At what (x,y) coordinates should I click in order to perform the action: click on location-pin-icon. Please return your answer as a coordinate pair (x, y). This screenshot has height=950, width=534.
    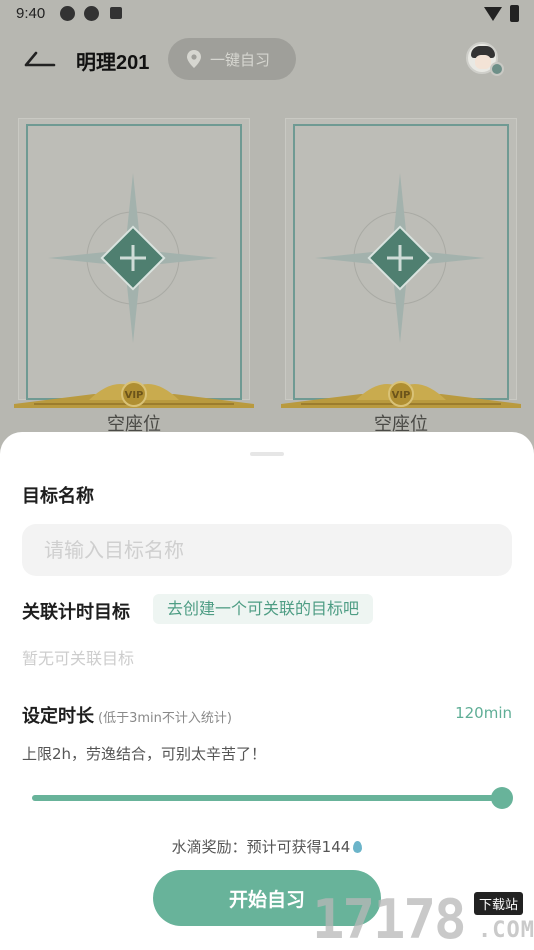
    Looking at the image, I should click on (194, 59).